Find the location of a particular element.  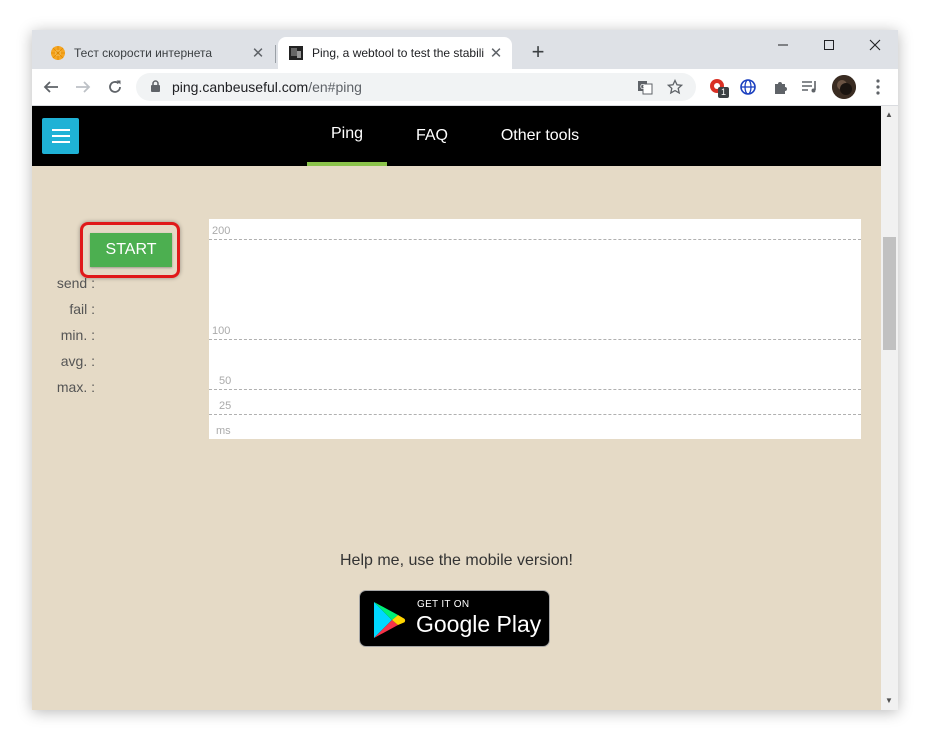

site-header: Ping FAQ Other tools is located at coordinates (456, 136).